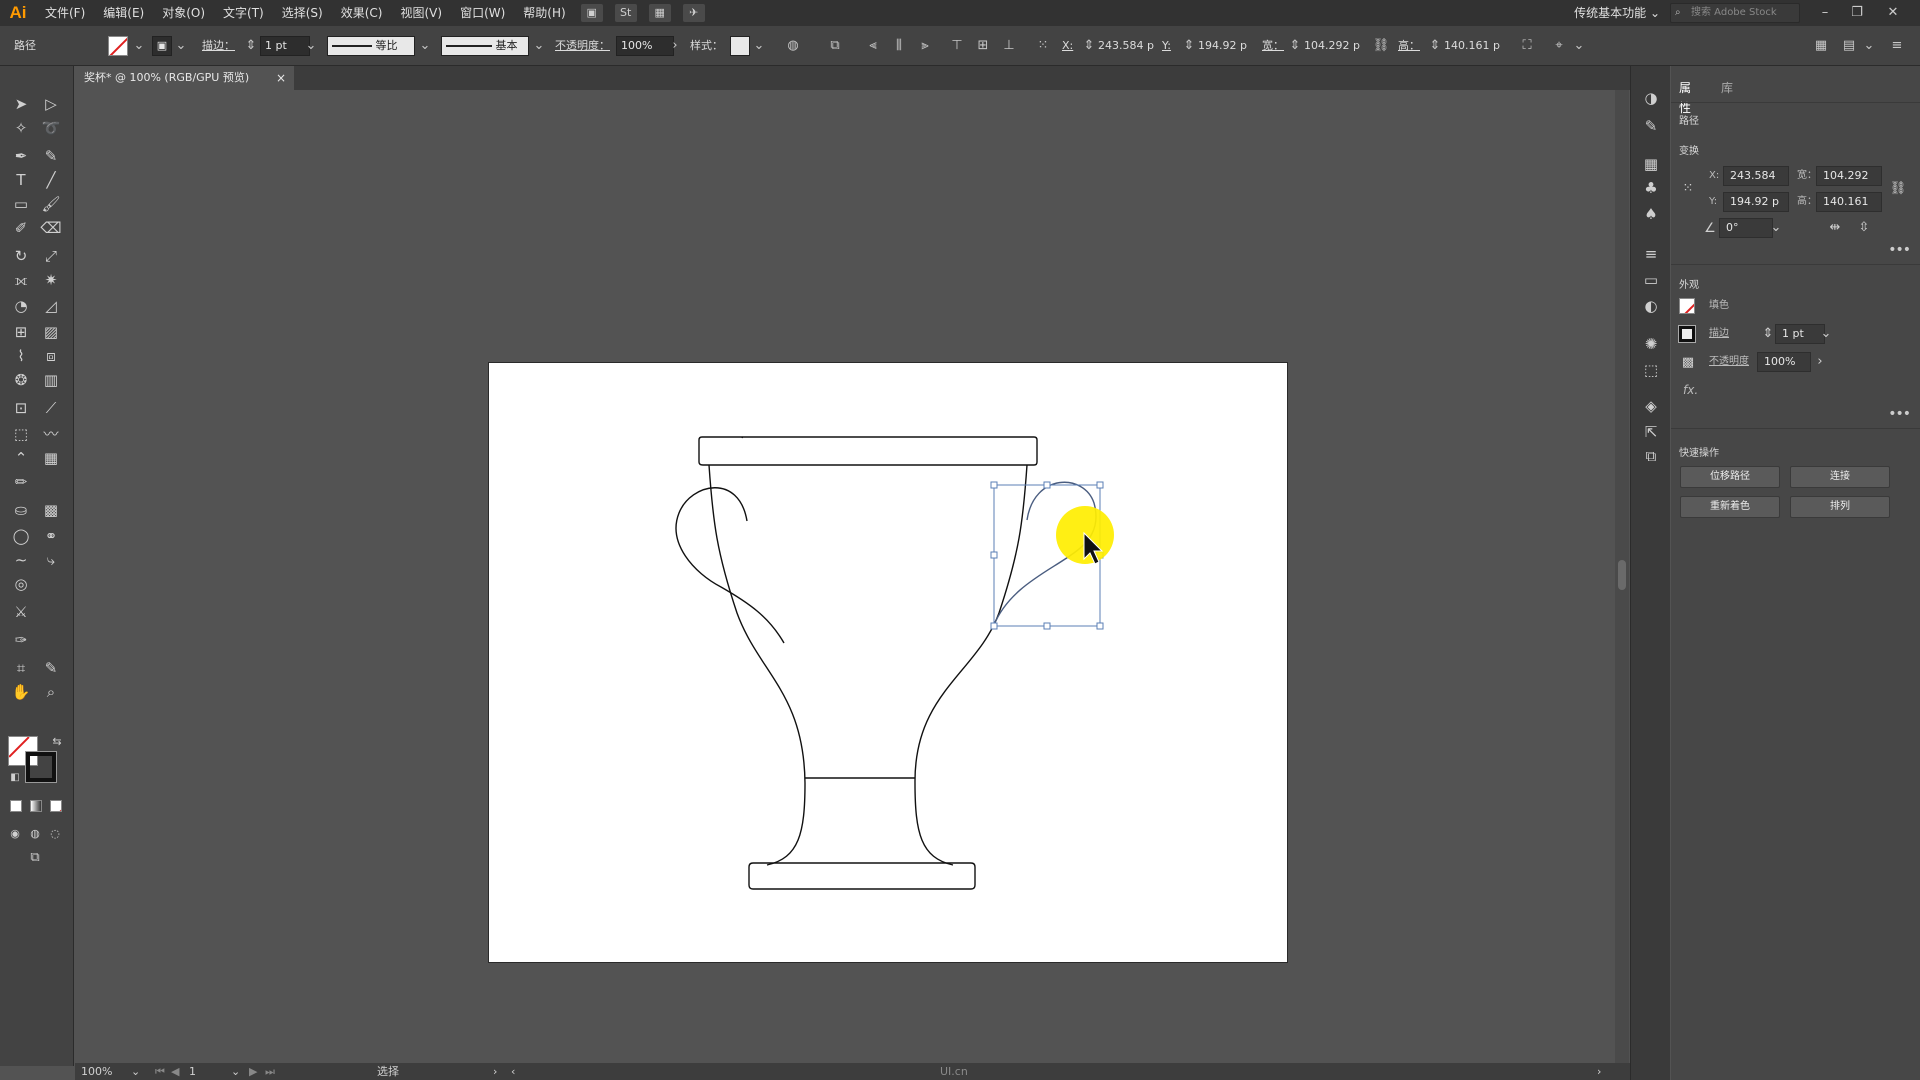  I want to click on chart-tool-icon: ▦, so click(51, 458).